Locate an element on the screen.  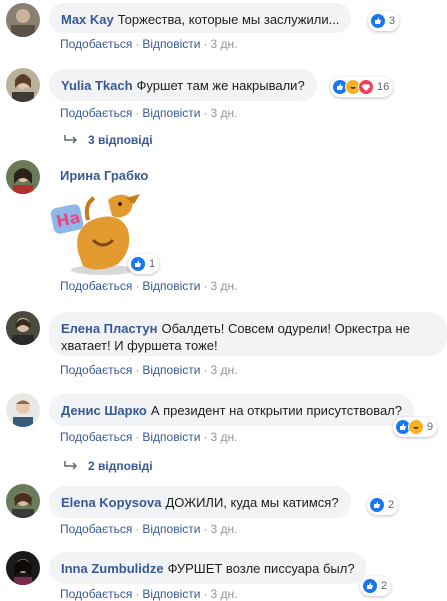
haha-reaction-icon is located at coordinates (416, 427).